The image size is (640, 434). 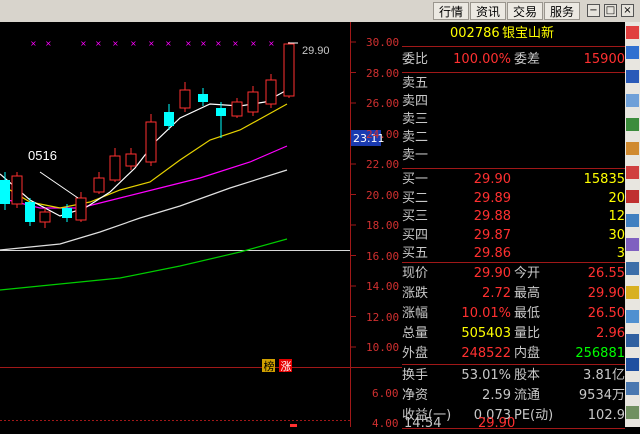 I want to click on stat-row: 现价 29.90 今开 26.55, so click(x=513, y=273).